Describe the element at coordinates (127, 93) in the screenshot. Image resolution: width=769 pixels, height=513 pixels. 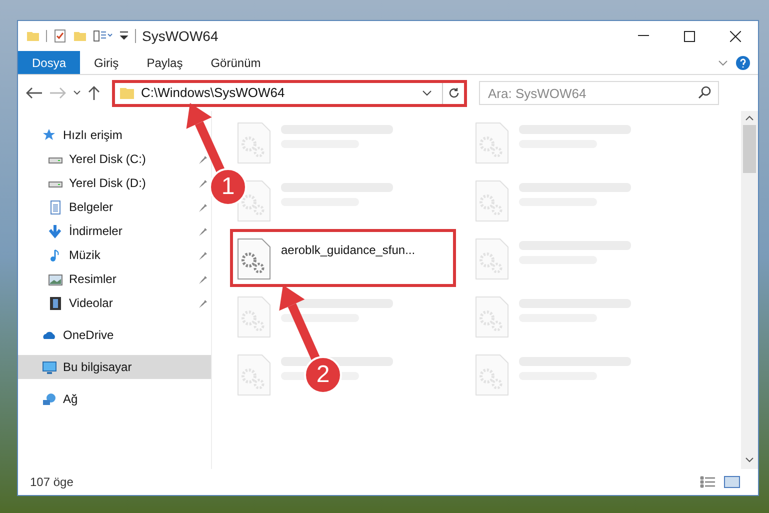
I see `folder-icon` at that location.